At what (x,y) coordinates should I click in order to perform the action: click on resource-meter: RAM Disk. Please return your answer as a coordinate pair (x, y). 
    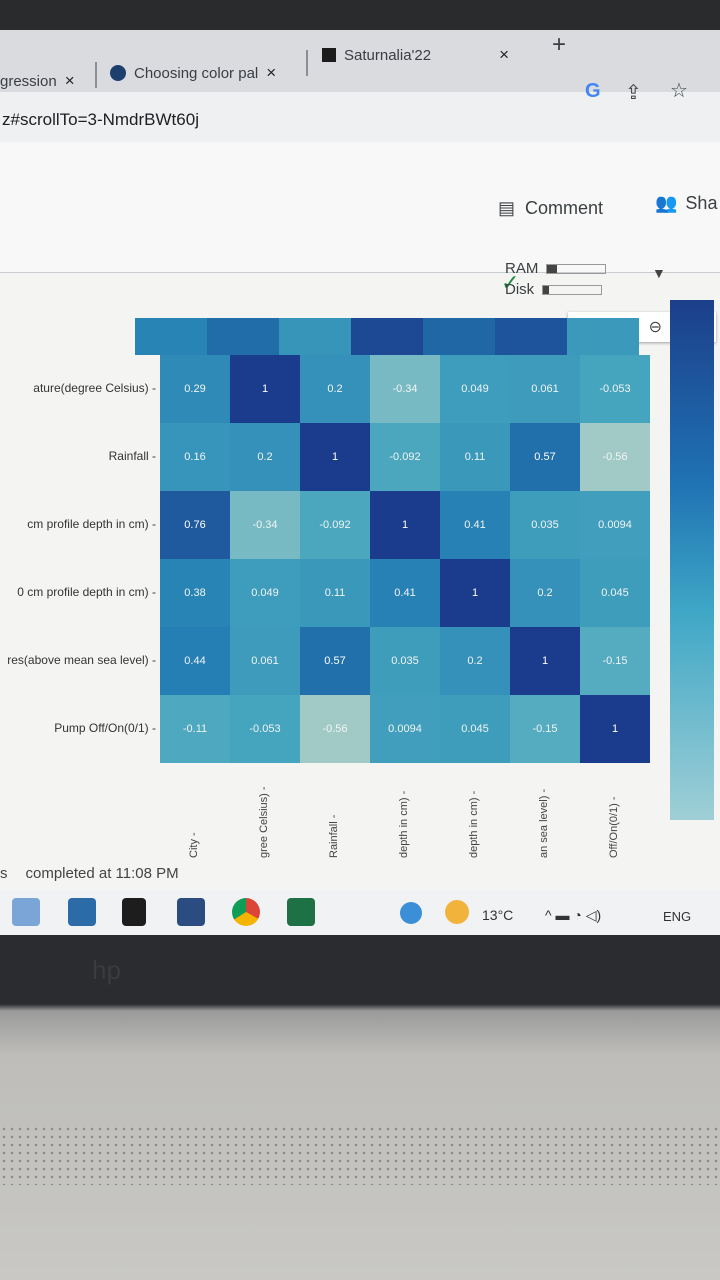
    Looking at the image, I should click on (556, 279).